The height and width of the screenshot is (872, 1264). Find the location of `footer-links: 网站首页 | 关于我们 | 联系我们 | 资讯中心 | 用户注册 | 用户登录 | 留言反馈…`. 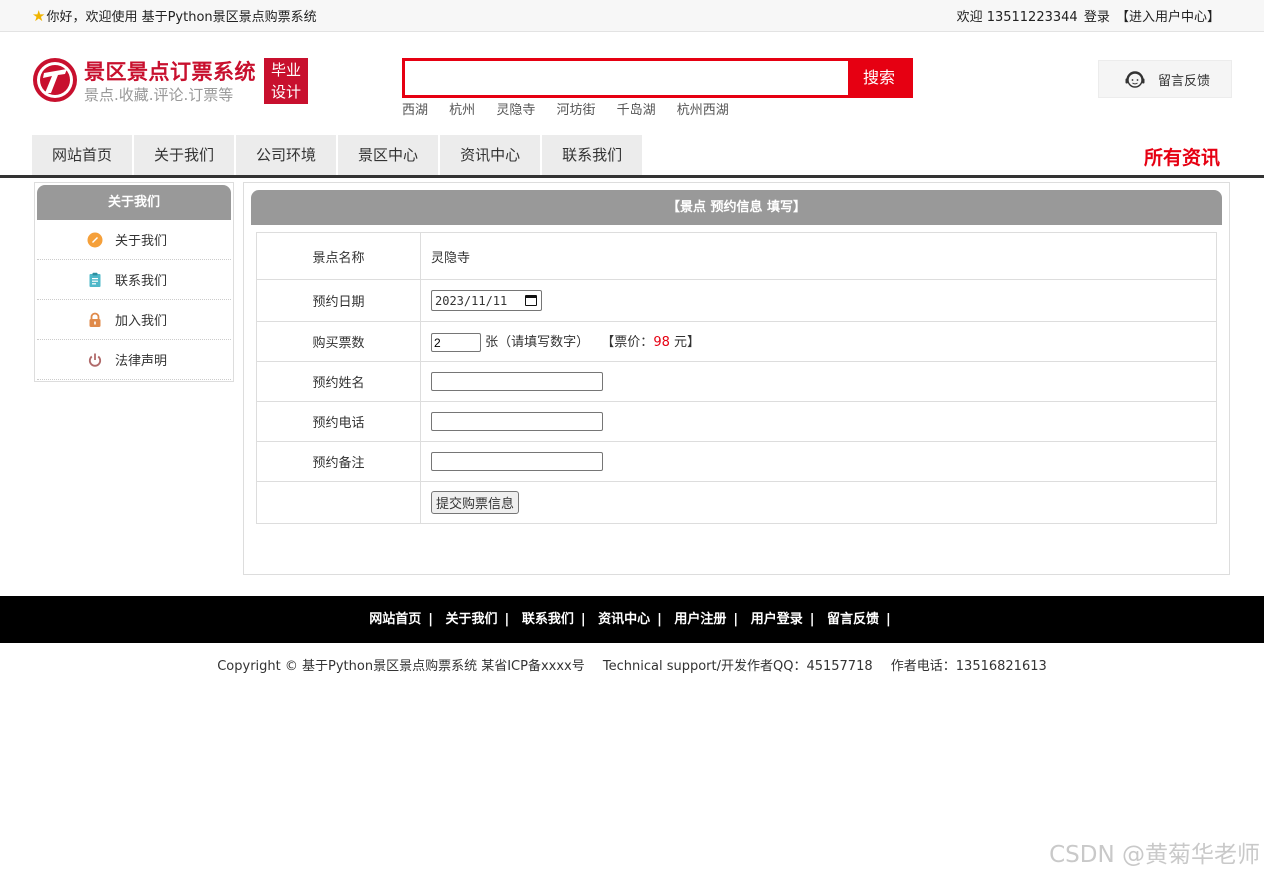

footer-links: 网站首页 | 关于我们 | 联系我们 | 资讯中心 | 用户注册 | 用户登录 | 留言反馈… is located at coordinates (632, 619).